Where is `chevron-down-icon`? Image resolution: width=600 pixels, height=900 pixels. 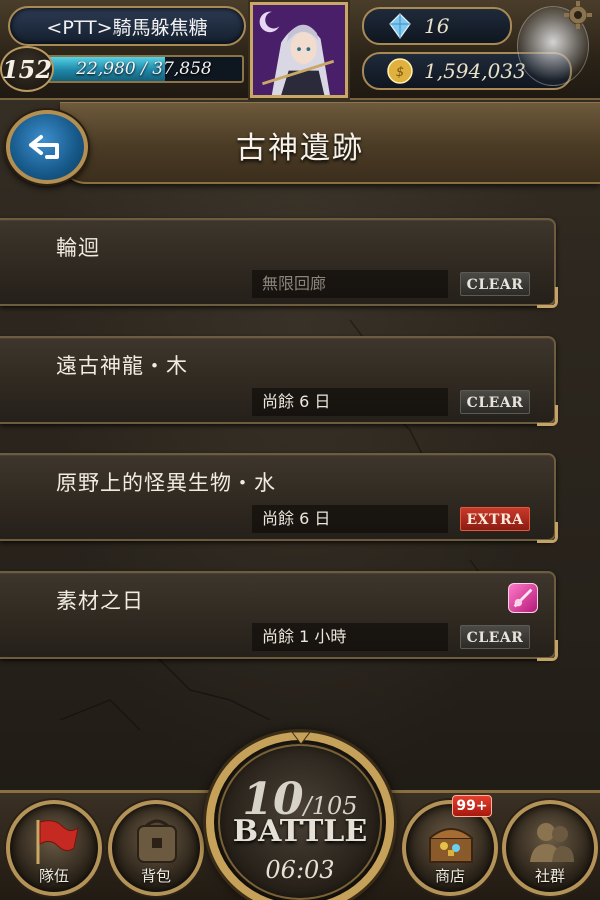
chevron-down-icon is located at coordinates (301, 738).